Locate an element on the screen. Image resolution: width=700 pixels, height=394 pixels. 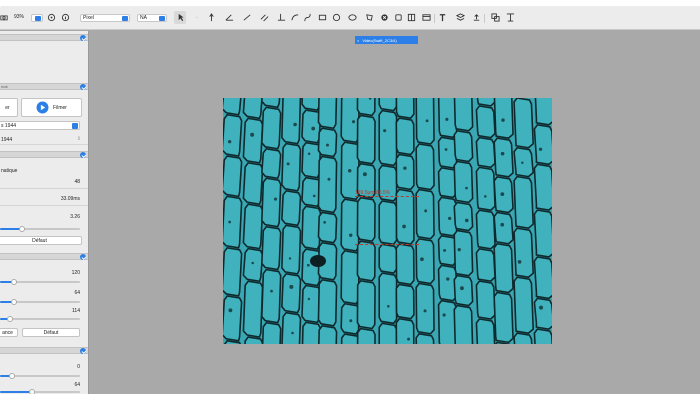
arc-tool-icon is located at coordinates (295, 17).